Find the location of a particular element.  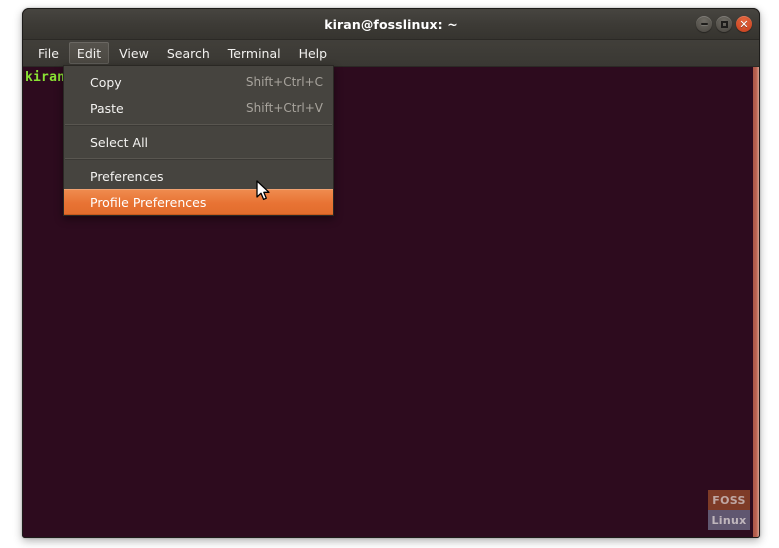

menu-item-copy: Copy Shift+Ctrl+C is located at coordinates (198, 82).